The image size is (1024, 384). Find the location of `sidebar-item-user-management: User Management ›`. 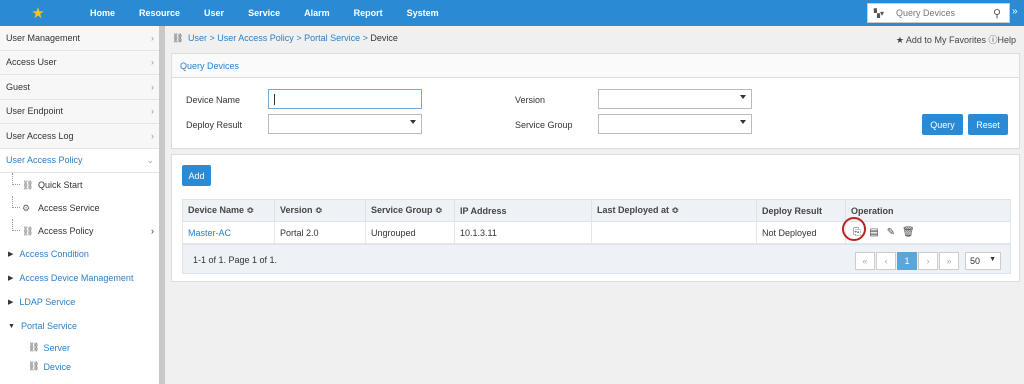

sidebar-item-user-management: User Management › is located at coordinates (80, 38).